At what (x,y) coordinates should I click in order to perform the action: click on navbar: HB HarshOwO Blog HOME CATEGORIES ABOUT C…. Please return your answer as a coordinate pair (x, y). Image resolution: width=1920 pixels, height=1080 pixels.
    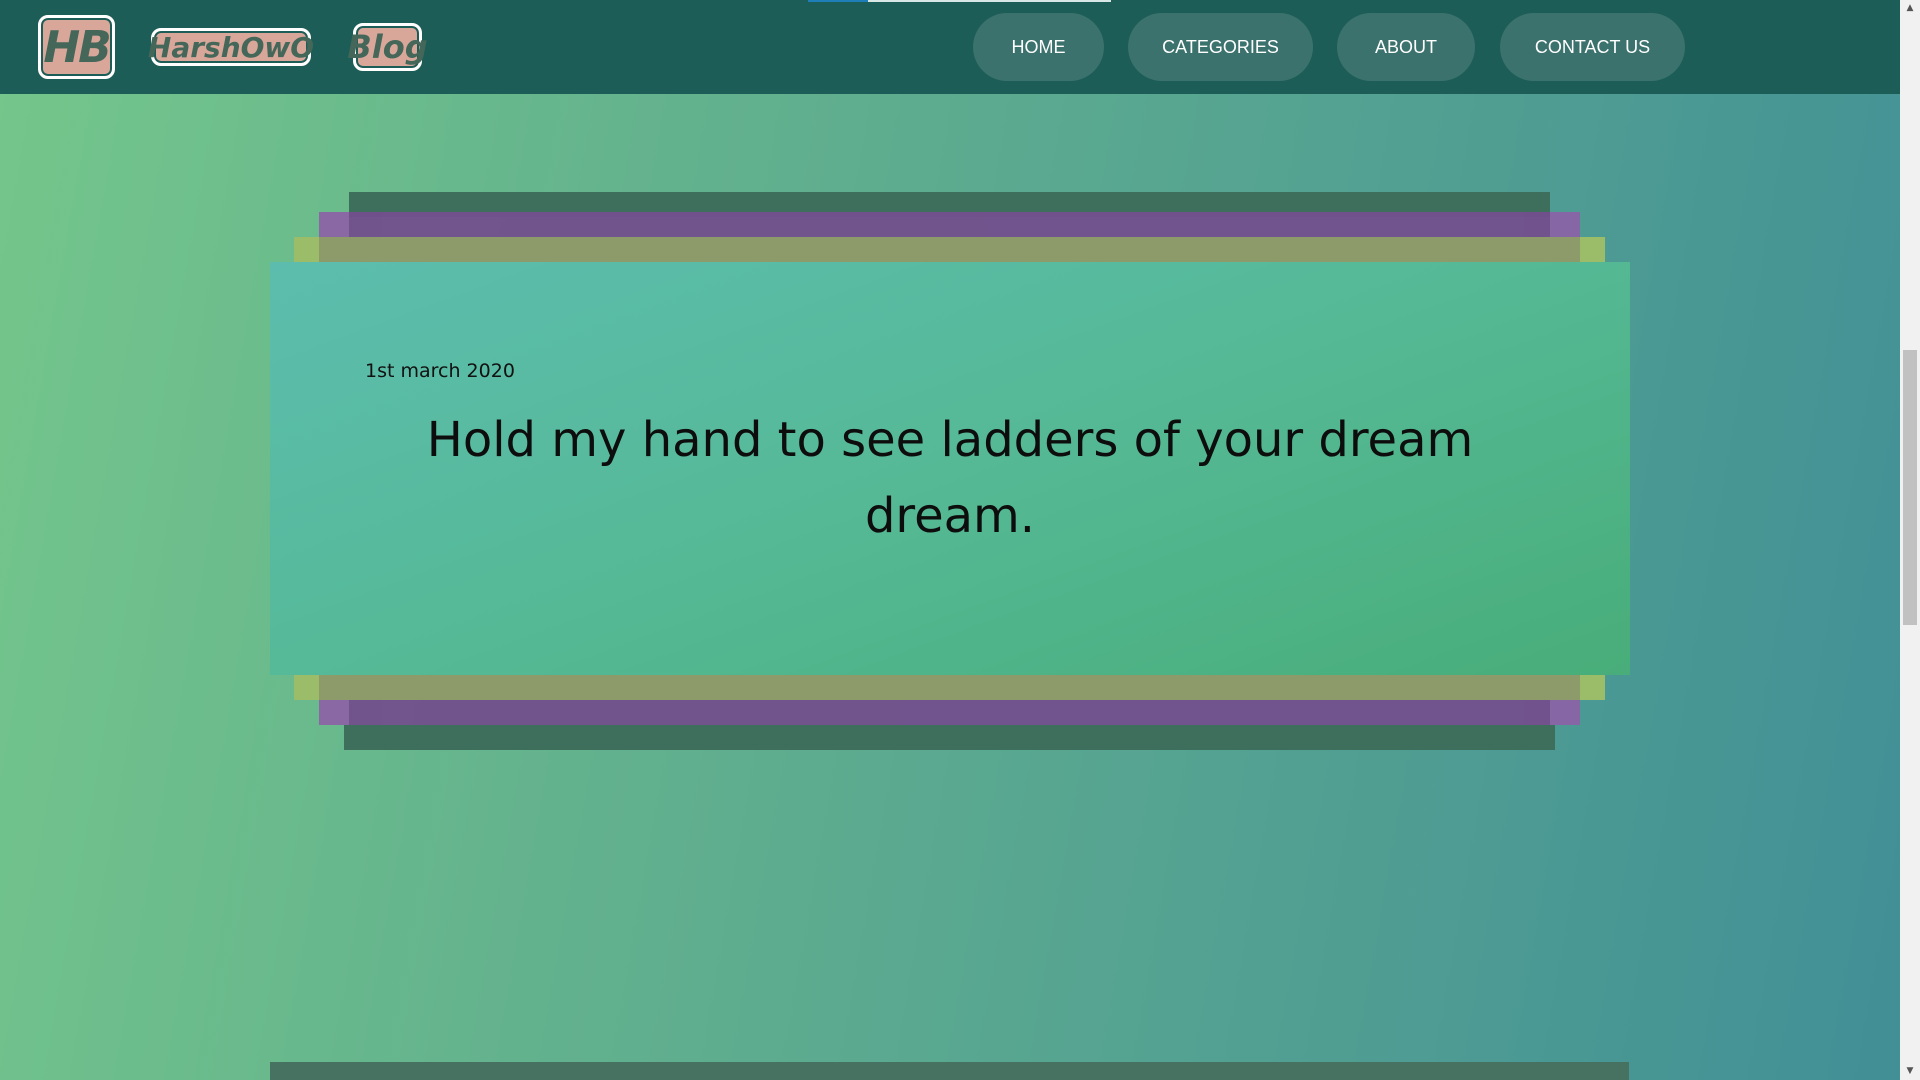
    Looking at the image, I should click on (950, 47).